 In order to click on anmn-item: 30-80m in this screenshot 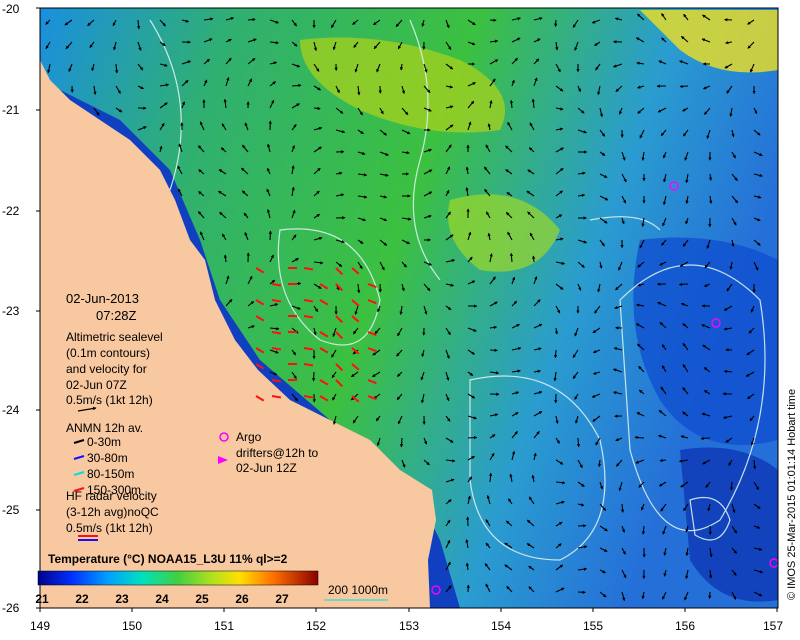, I will do `click(107, 458)`.